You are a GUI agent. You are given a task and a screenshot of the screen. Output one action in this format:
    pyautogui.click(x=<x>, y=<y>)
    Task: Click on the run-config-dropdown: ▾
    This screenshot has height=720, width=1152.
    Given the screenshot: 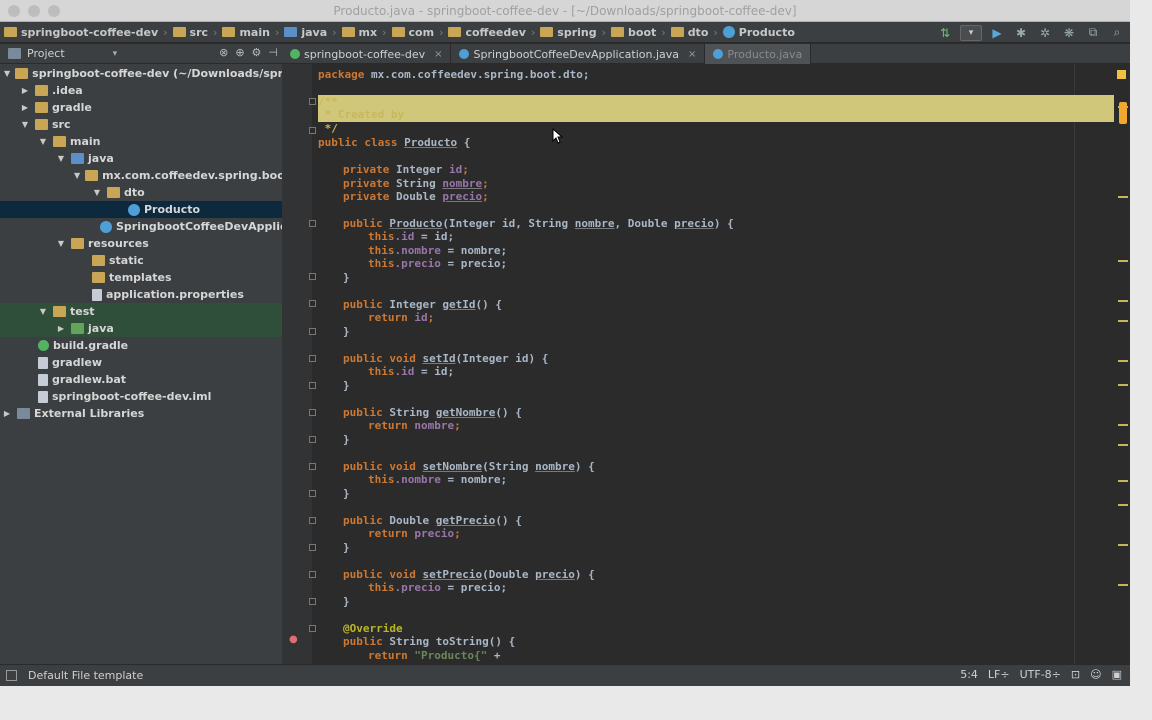 What is the action you would take?
    pyautogui.click(x=971, y=32)
    